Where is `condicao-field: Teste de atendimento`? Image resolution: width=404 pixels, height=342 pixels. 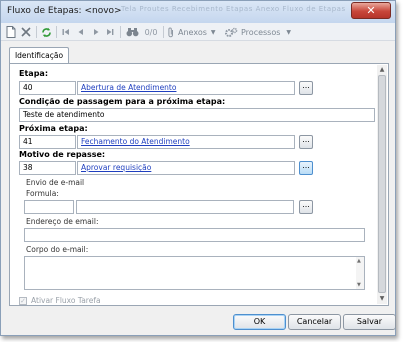
condicao-field: Teste de atendimento is located at coordinates (197, 115).